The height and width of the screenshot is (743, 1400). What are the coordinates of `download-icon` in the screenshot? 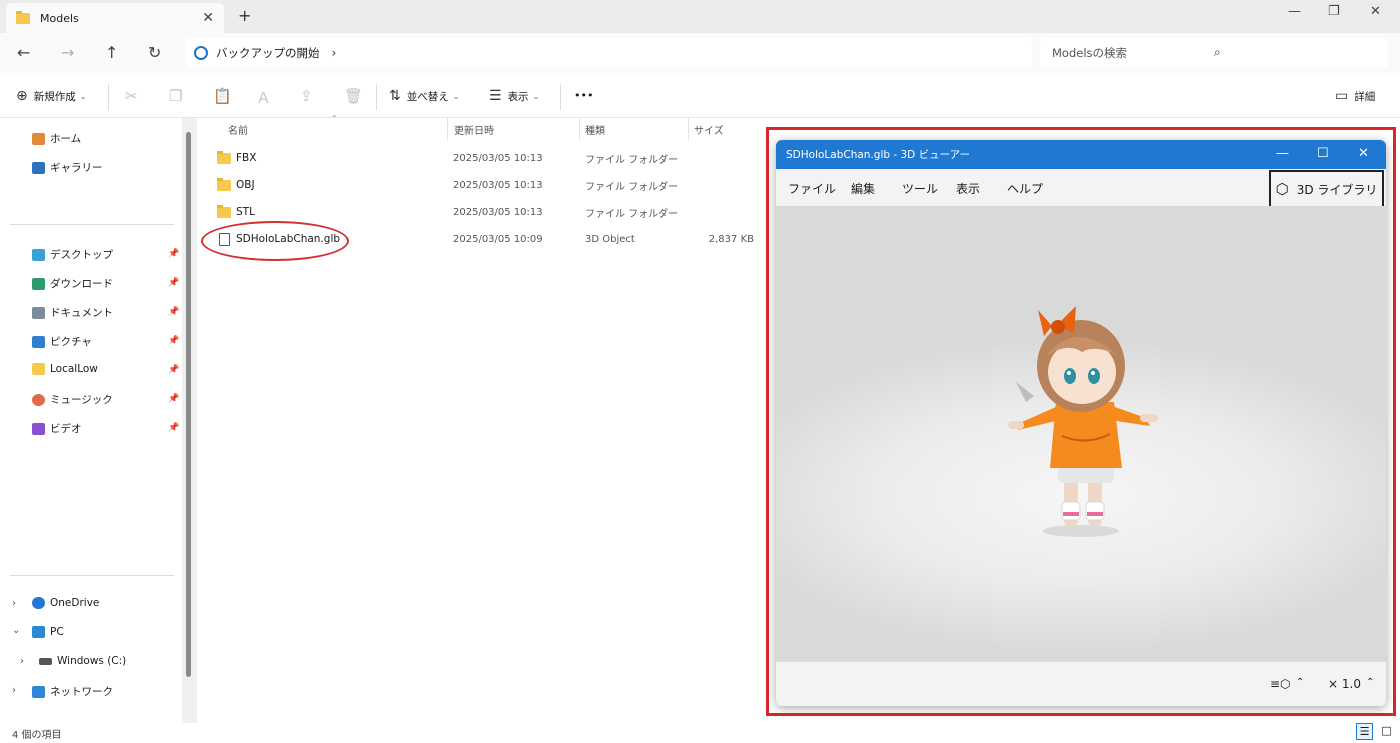 It's located at (38, 283).